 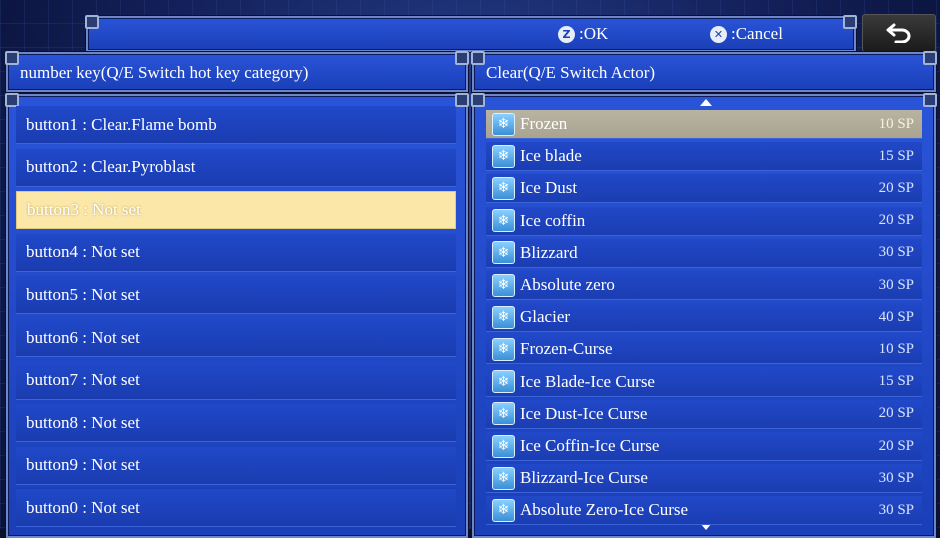 I want to click on skill-row: ❄ Ice coffin 20 SP, so click(x=704, y=221).